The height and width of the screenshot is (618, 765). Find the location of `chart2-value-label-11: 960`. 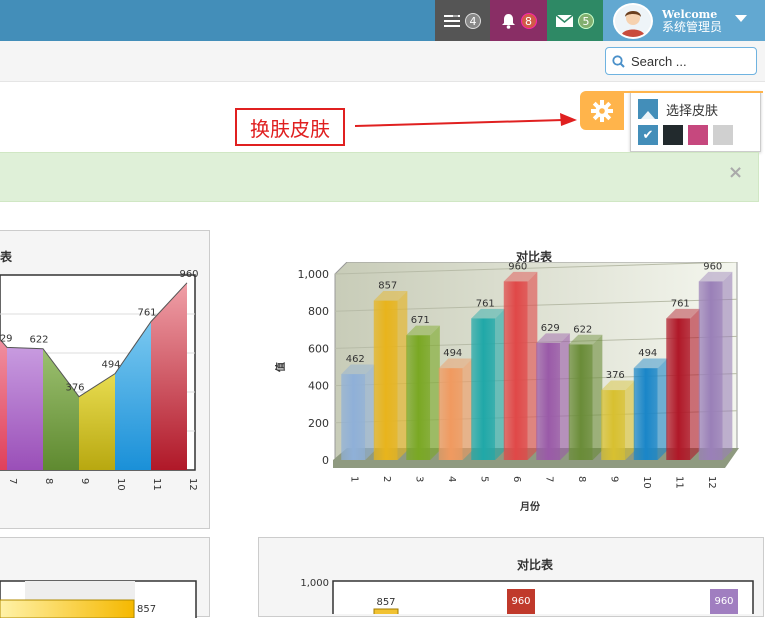

chart2-value-label-11: 960 is located at coordinates (712, 267).